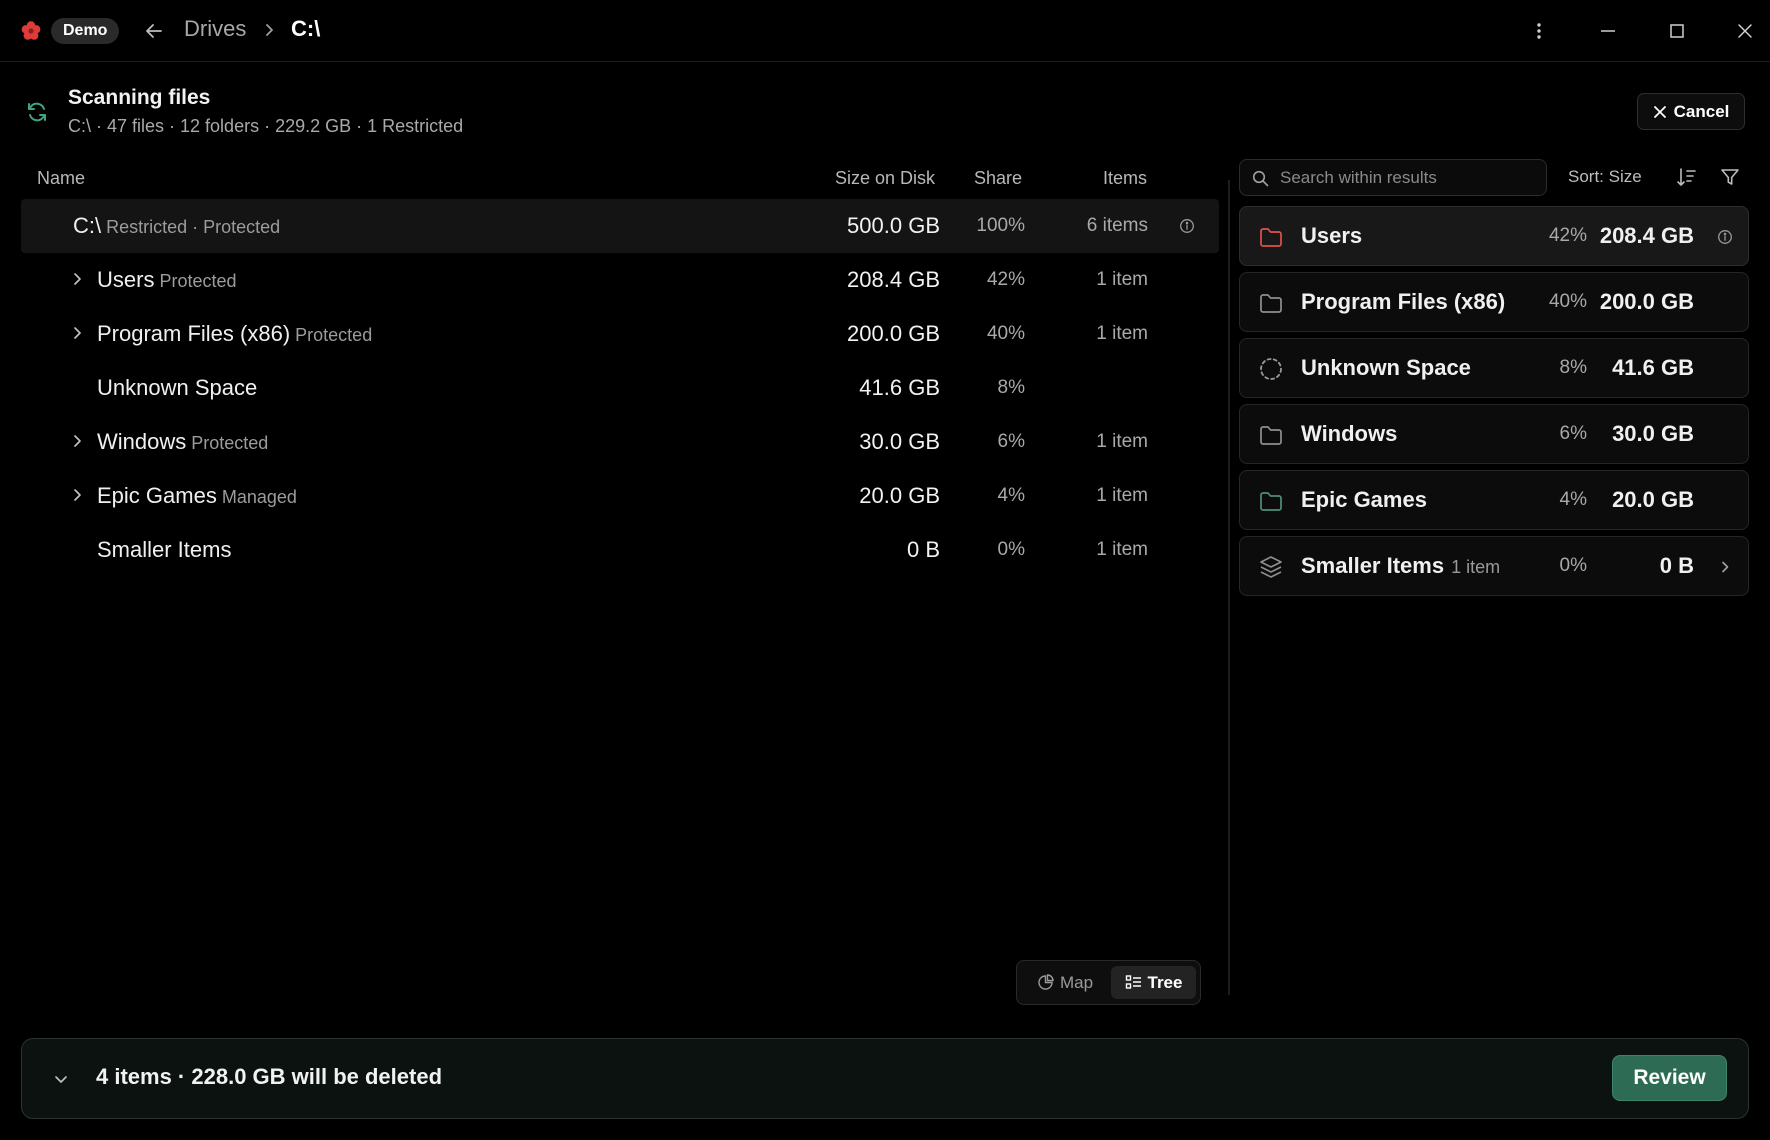 This screenshot has width=1770, height=1140. What do you see at coordinates (1653, 499) in the screenshot?
I see `result-card-size: 20.0 GB` at bounding box center [1653, 499].